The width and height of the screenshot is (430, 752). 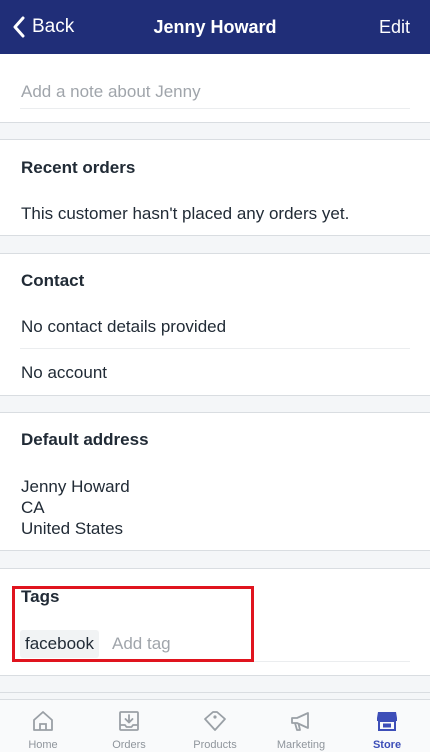 What do you see at coordinates (300, 721) in the screenshot?
I see `megaphone-icon` at bounding box center [300, 721].